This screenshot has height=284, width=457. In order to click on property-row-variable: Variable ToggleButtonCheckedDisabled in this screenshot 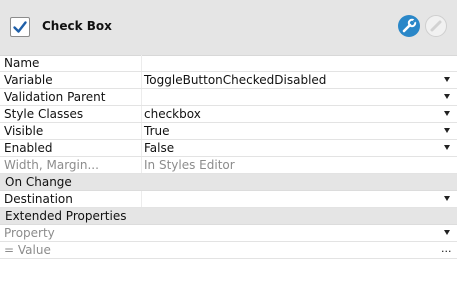, I will do `click(228, 80)`.